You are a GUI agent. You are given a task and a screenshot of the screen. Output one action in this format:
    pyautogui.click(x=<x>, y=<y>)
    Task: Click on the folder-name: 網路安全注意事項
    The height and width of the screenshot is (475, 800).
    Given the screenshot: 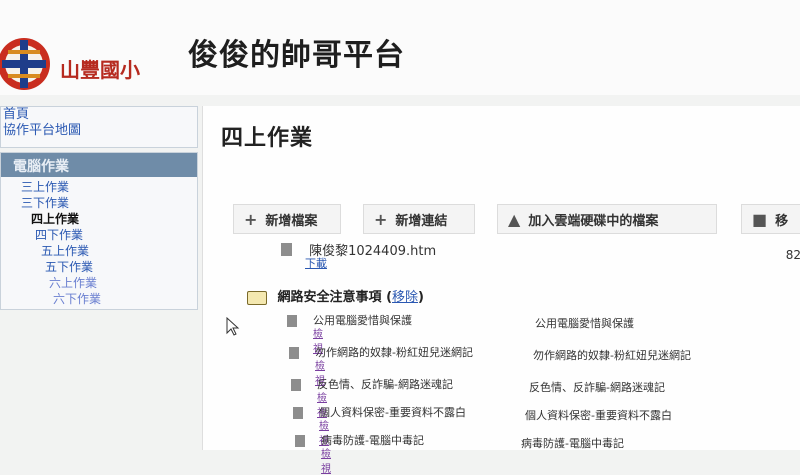 What is the action you would take?
    pyautogui.click(x=329, y=297)
    